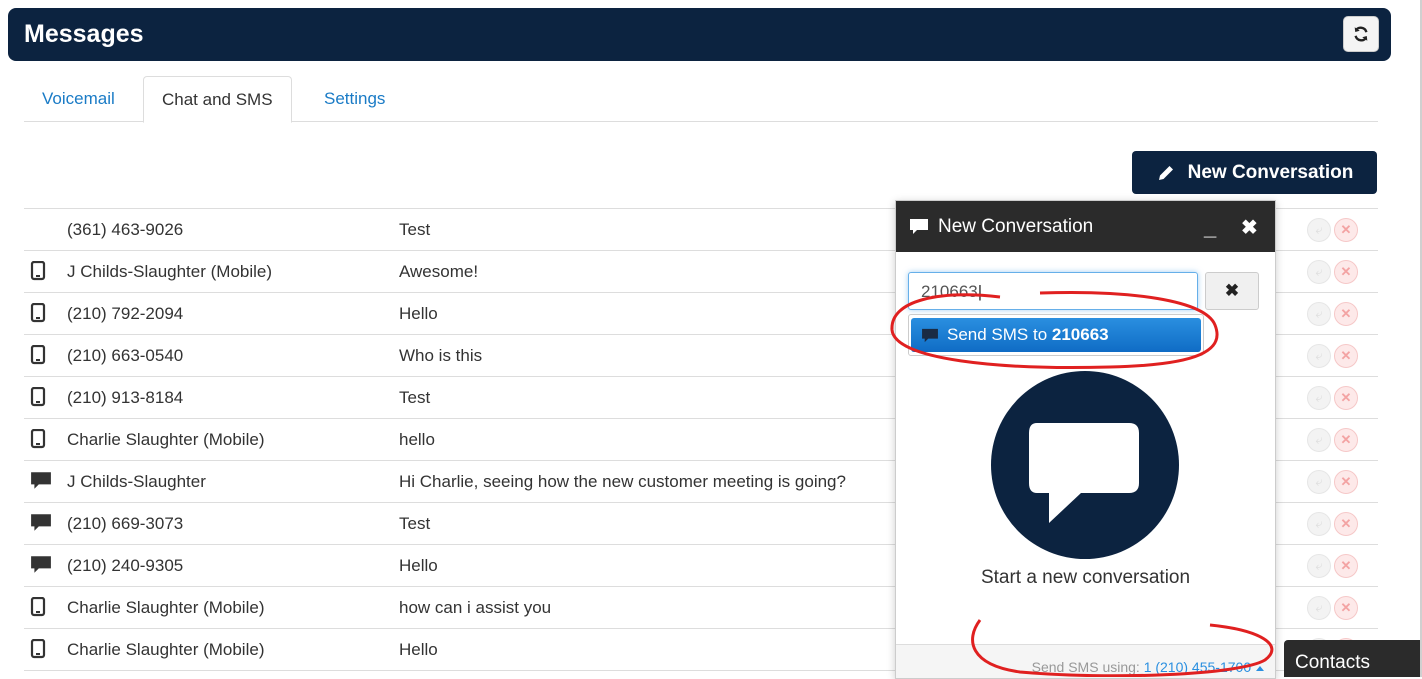 The image size is (1422, 679). Describe the element at coordinates (1260, 668) in the screenshot. I see `caret-up-icon` at that location.